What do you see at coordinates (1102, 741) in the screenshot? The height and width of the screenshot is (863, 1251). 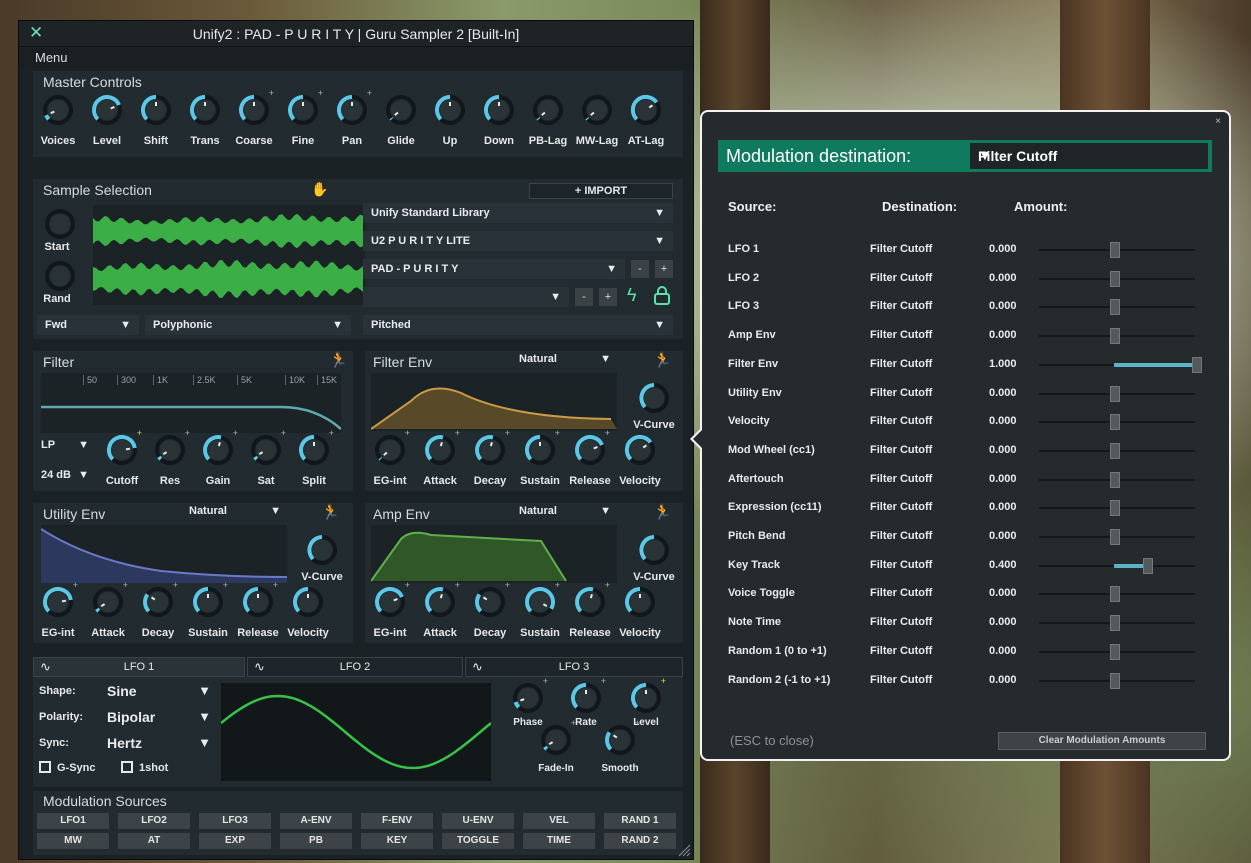 I see `clear-modulation-amounts-button: Clear Modulation Amounts` at bounding box center [1102, 741].